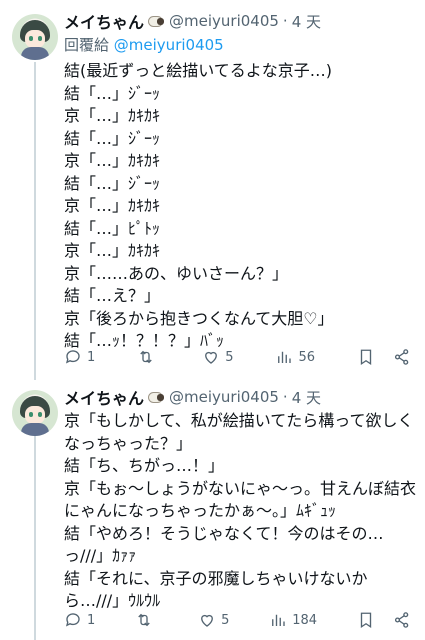  I want to click on action-bar: 1 5 56, so click(237, 357).